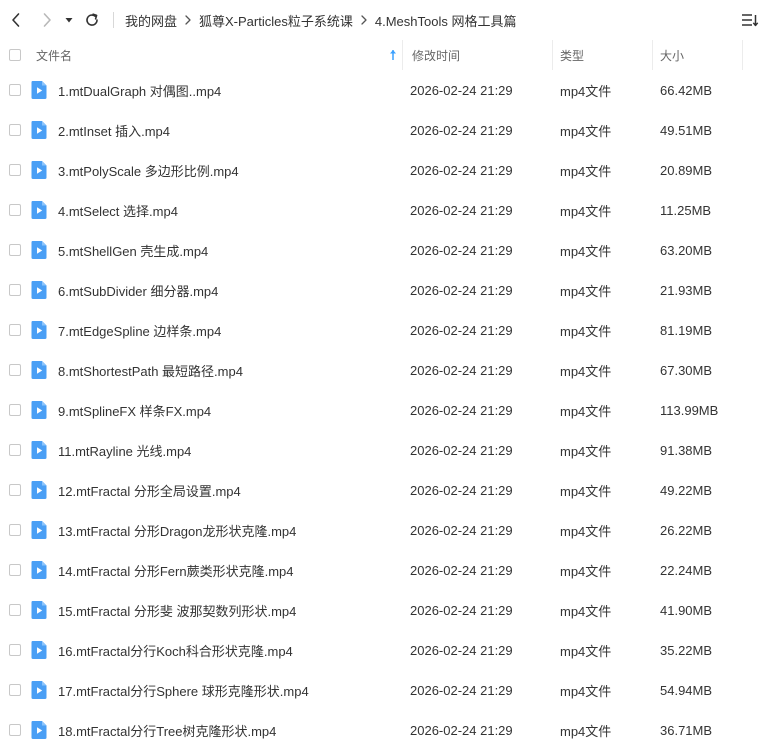 Image resolution: width=766 pixels, height=749 pixels. I want to click on file-name: 1.mtDualGraph 对偶图..mp4, so click(234, 90).